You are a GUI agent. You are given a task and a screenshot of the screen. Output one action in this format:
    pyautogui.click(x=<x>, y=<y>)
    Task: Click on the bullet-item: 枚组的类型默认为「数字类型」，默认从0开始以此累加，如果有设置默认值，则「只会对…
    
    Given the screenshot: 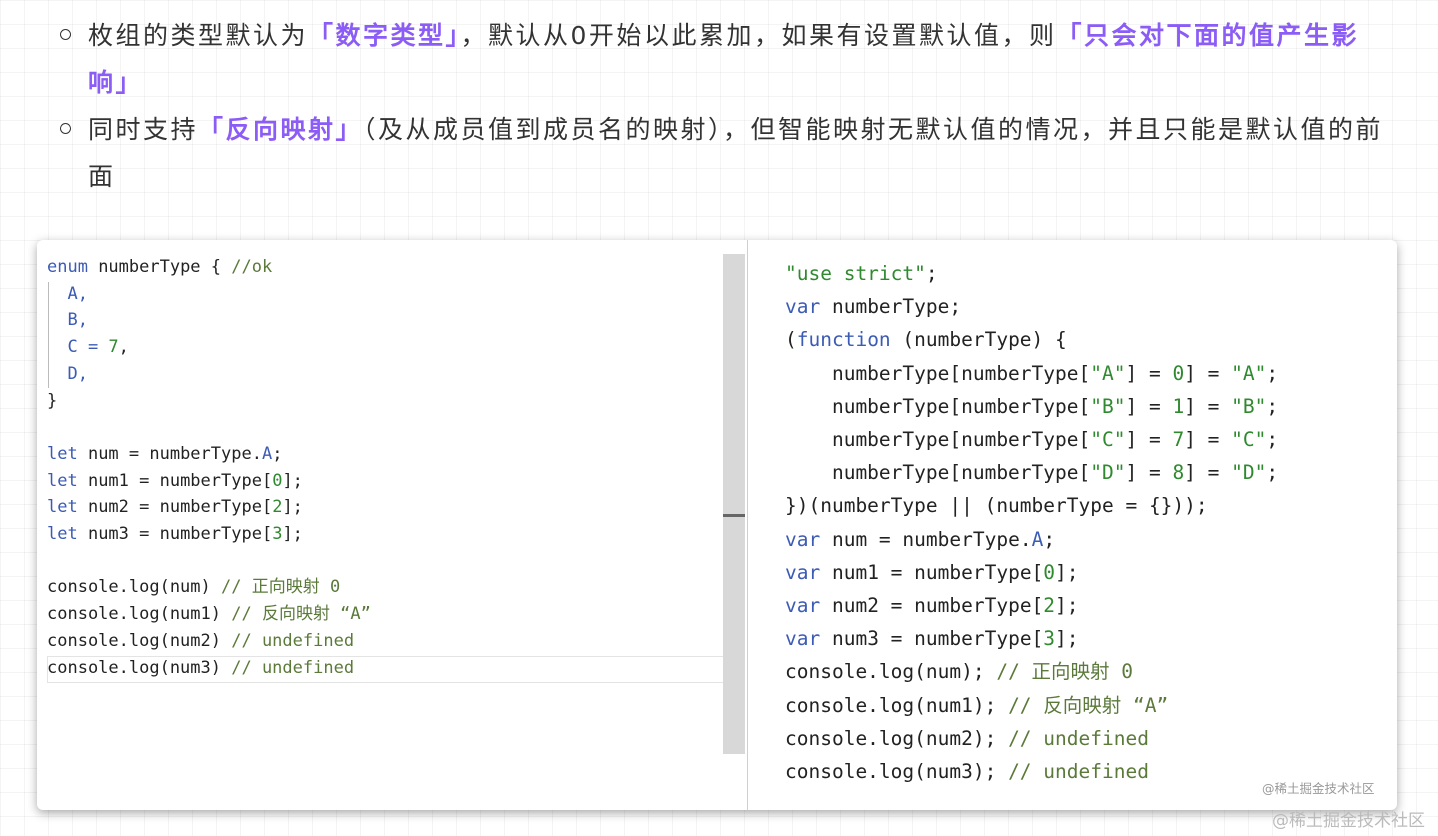 What is the action you would take?
    pyautogui.click(x=730, y=59)
    